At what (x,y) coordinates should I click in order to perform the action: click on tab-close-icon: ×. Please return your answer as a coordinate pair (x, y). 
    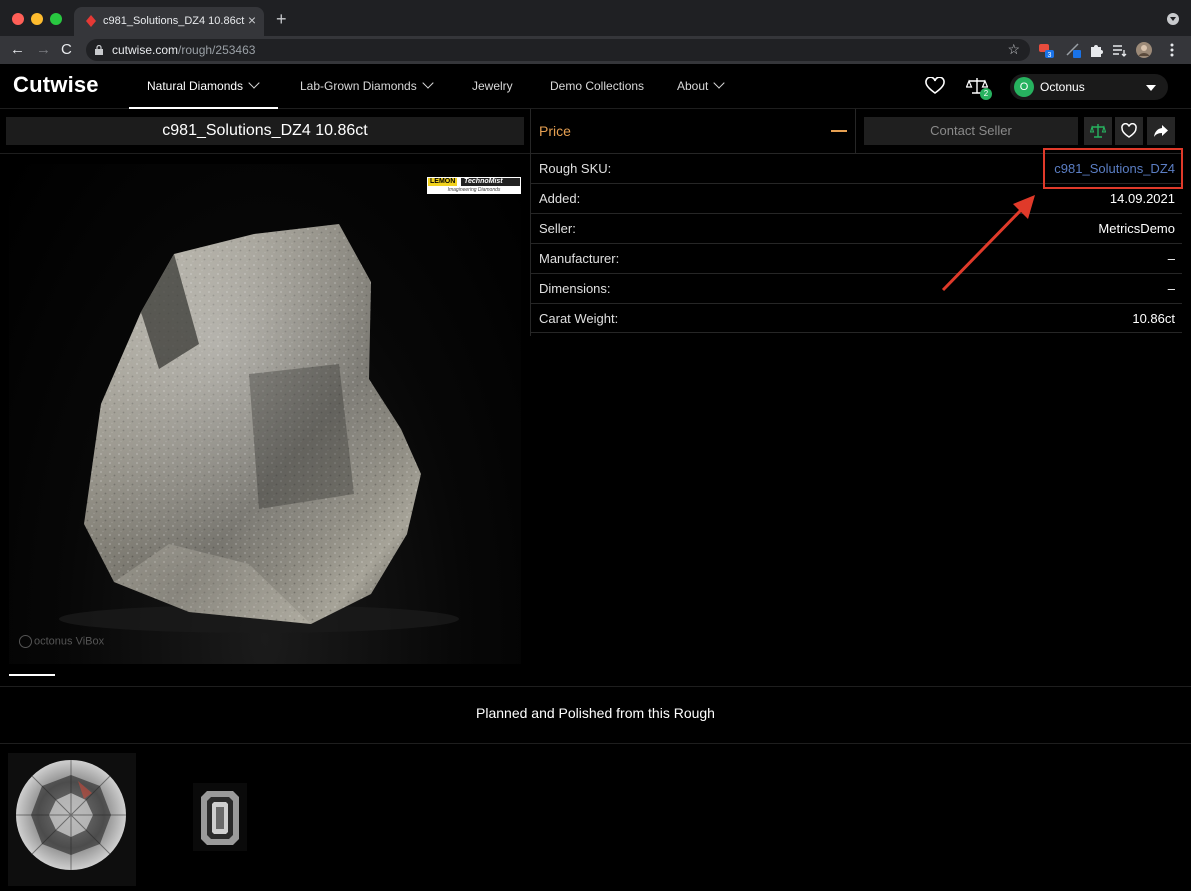
    Looking at the image, I should click on (252, 20).